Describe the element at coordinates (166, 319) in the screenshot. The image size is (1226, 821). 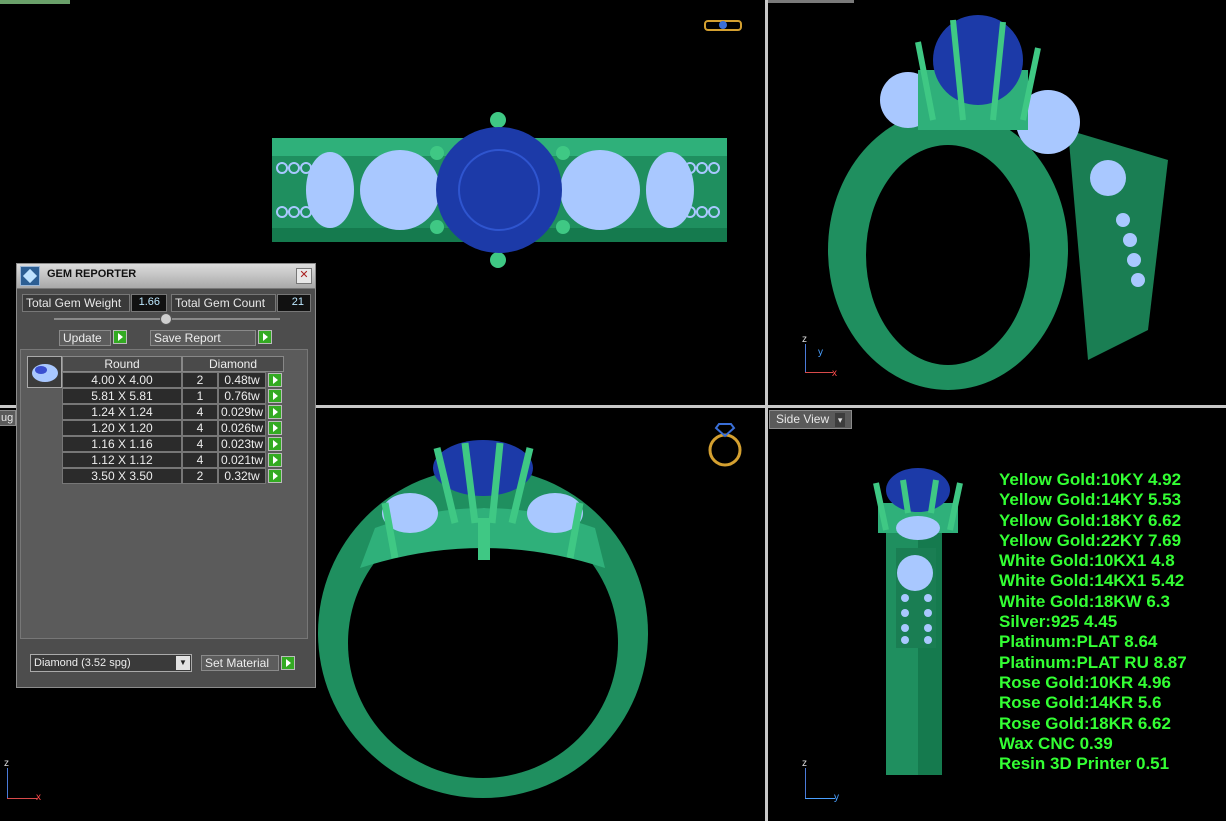
I see `panel-splitter-handle` at that location.